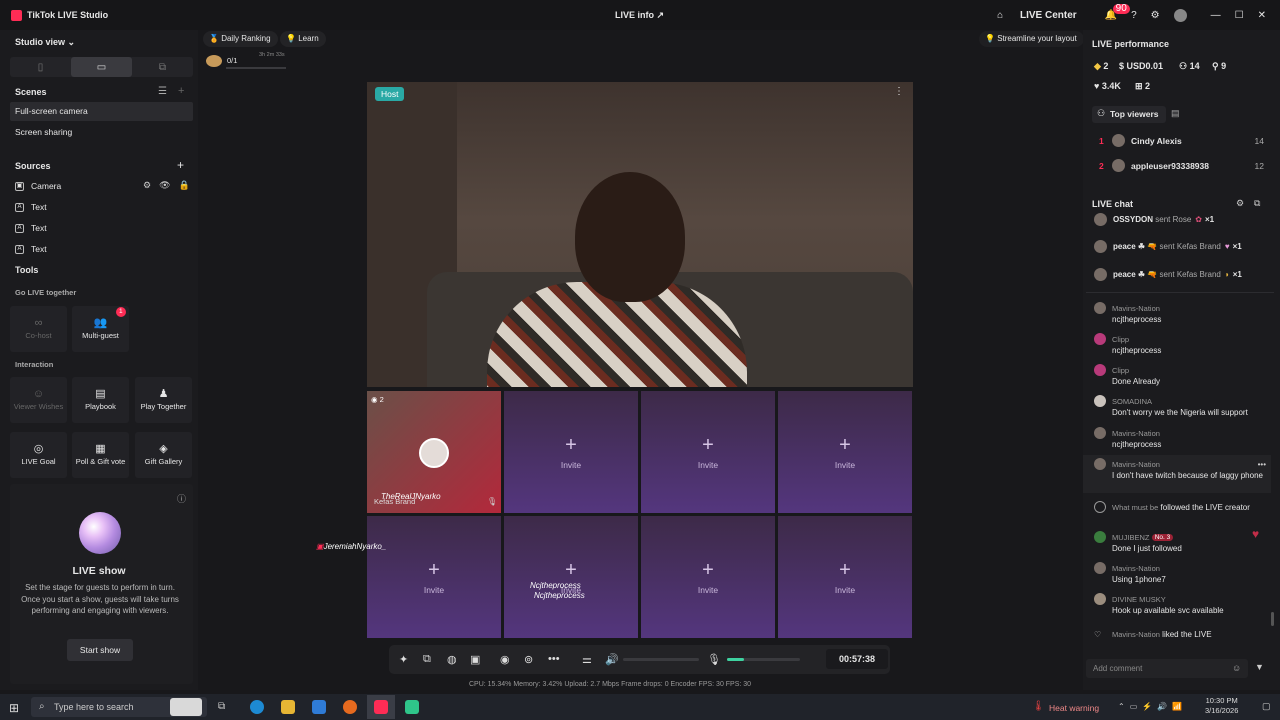  What do you see at coordinates (1259, 667) in the screenshot?
I see `filter-icon: ▼` at bounding box center [1259, 667].